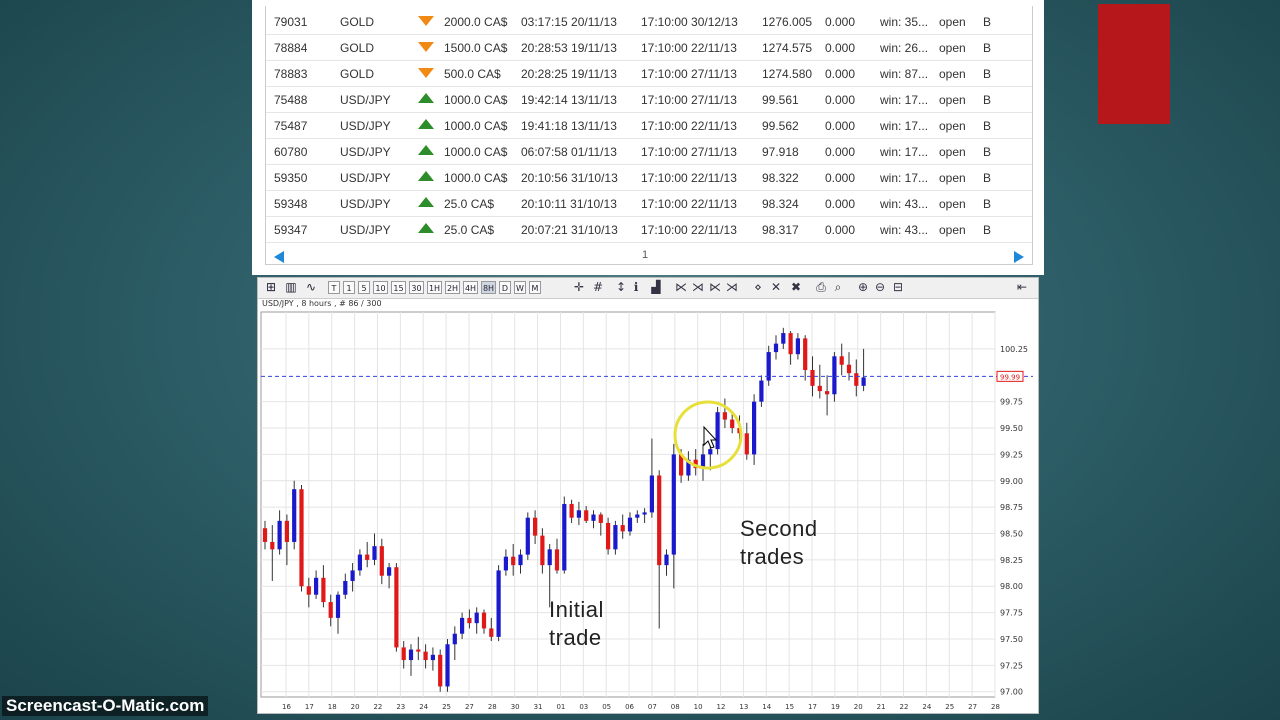 This screenshot has width=1280, height=720. I want to click on y-tick-label: 99.50, so click(1011, 428).